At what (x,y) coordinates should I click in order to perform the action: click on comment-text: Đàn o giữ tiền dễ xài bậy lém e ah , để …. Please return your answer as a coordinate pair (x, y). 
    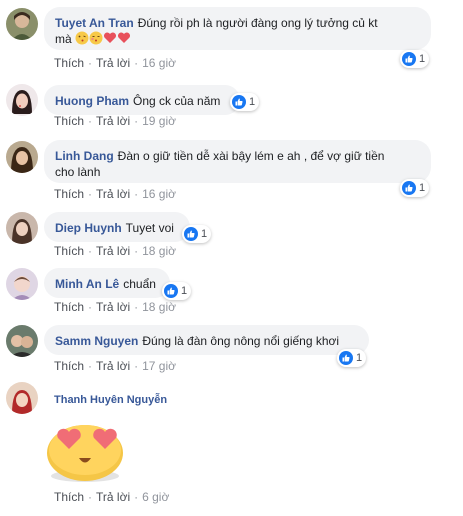
    Looking at the image, I should click on (251, 156).